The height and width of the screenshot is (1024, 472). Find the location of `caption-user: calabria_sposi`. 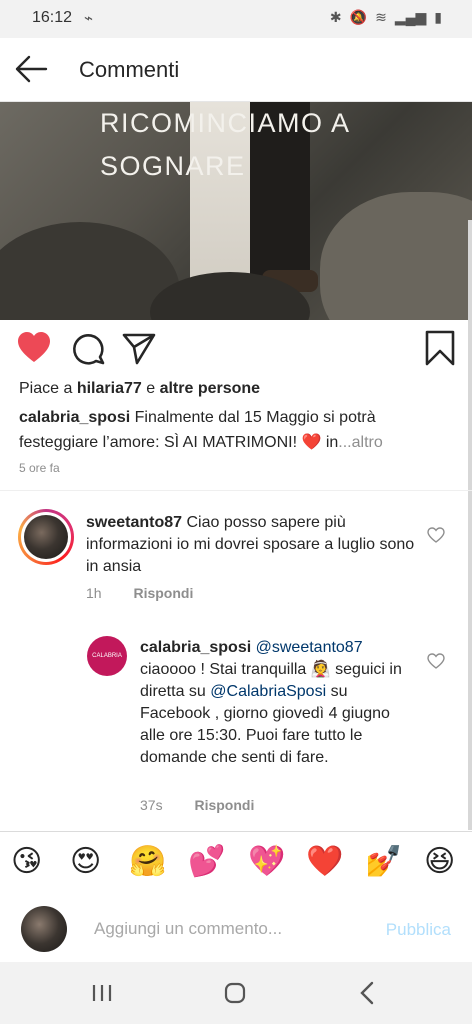

caption-user: calabria_sposi is located at coordinates (74, 417).